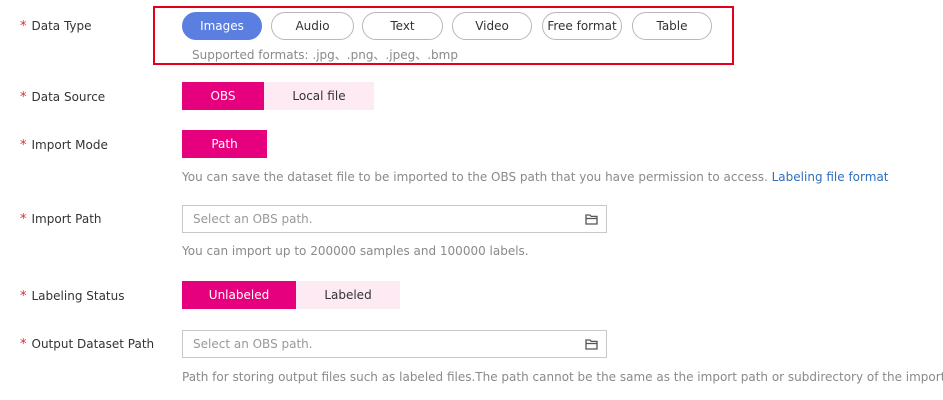  What do you see at coordinates (830, 177) in the screenshot?
I see `labeling-file-format-link: Labeling file format` at bounding box center [830, 177].